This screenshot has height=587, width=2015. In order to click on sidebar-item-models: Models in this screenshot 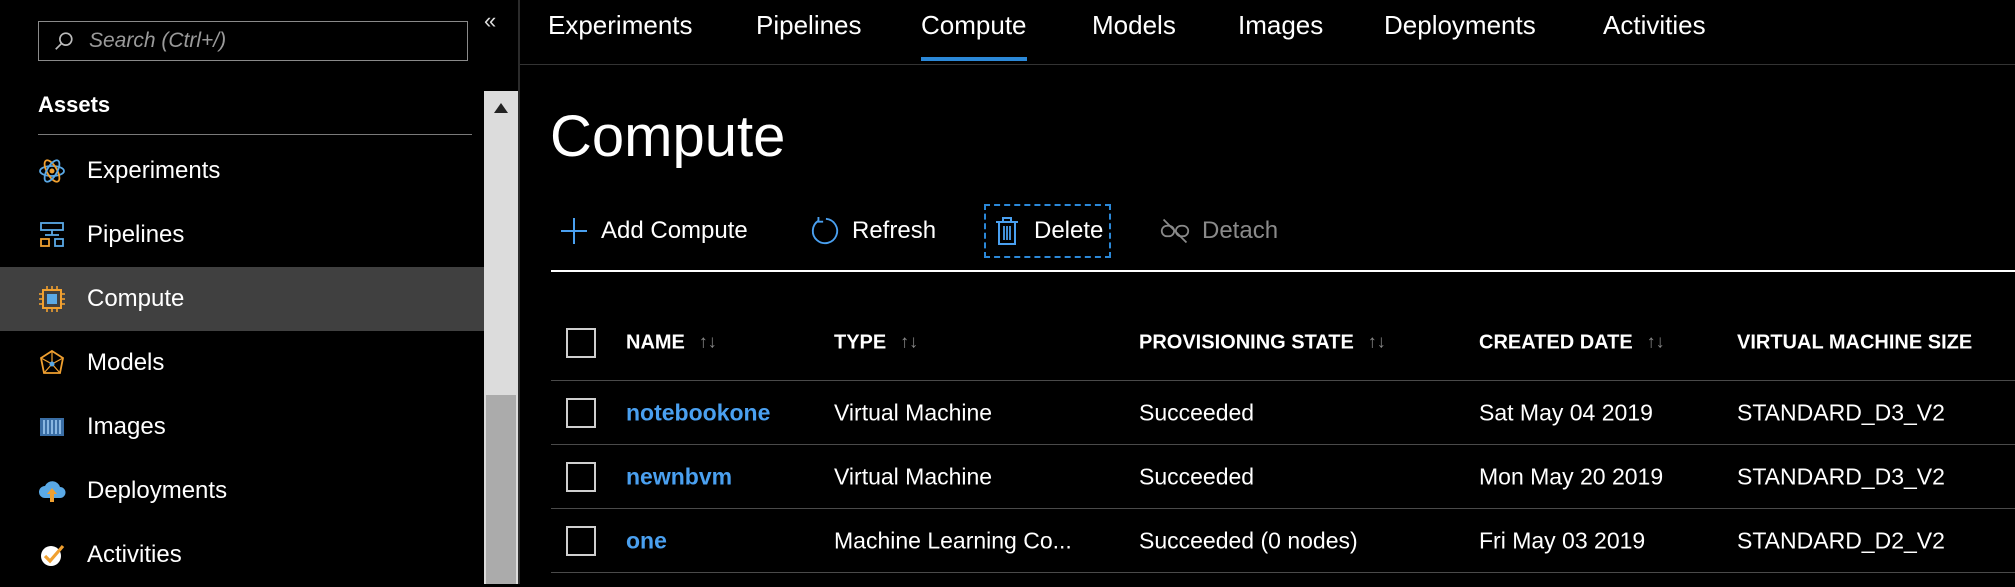, I will do `click(242, 363)`.